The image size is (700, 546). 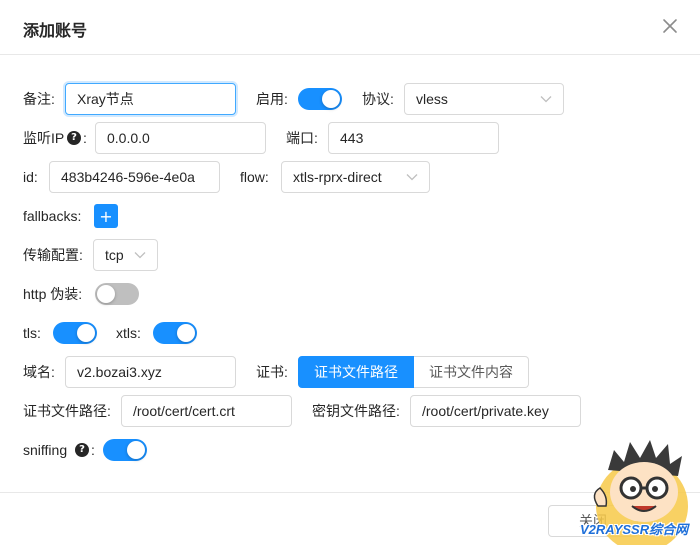 What do you see at coordinates (670, 26) in the screenshot?
I see `close-icon` at bounding box center [670, 26].